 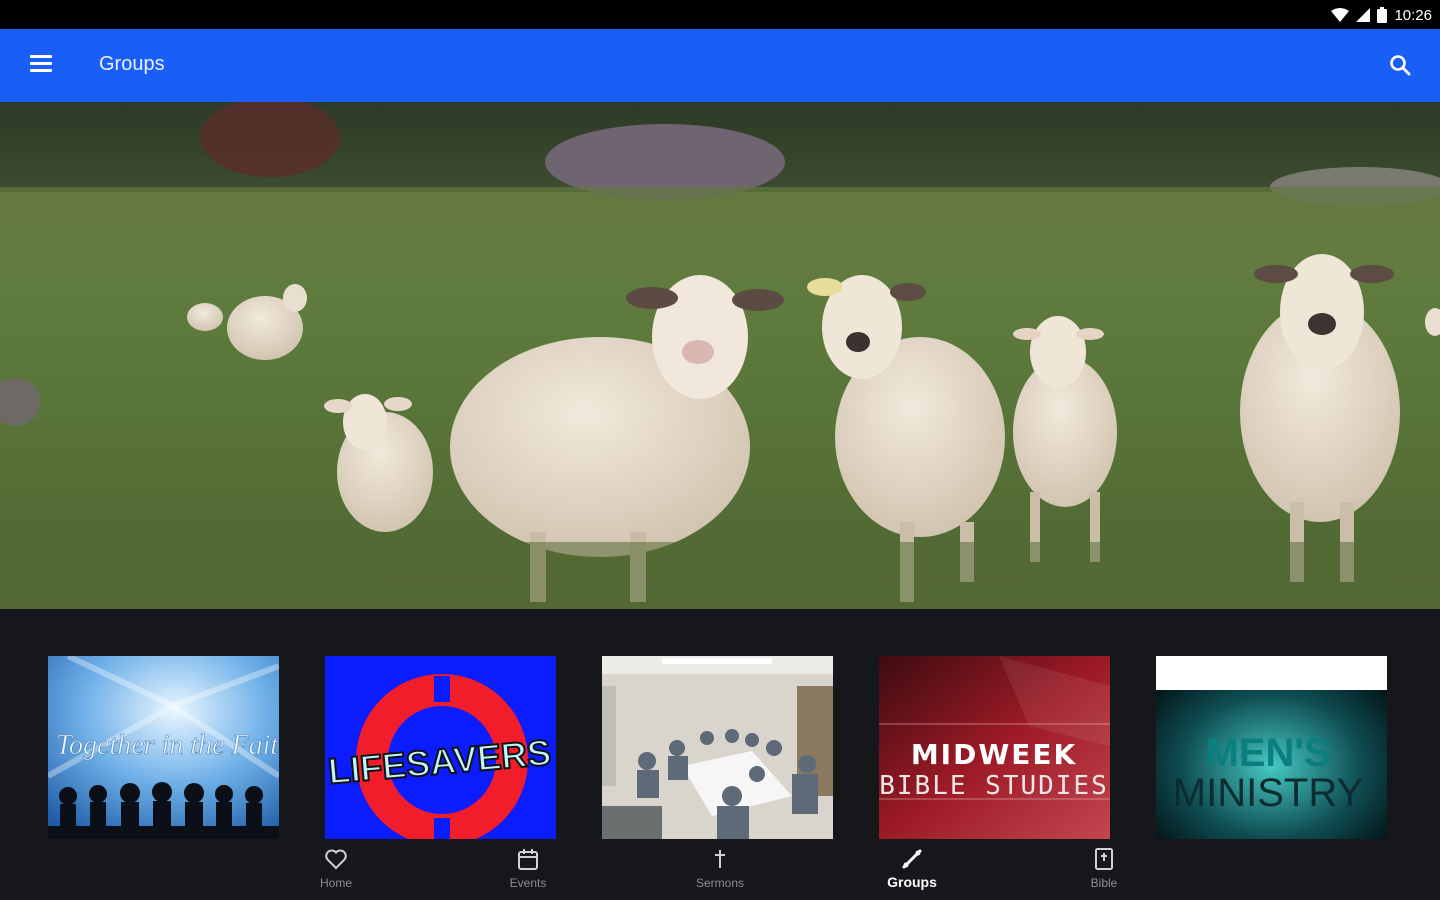 What do you see at coordinates (994, 786) in the screenshot?
I see `bible-studies-text: BIBLE STUDIES` at bounding box center [994, 786].